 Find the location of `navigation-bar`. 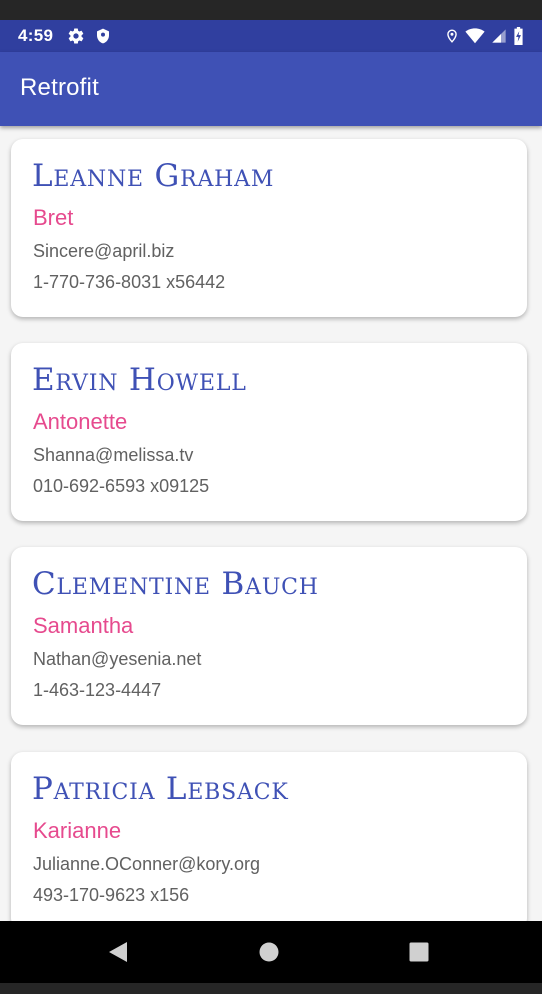

navigation-bar is located at coordinates (271, 952).